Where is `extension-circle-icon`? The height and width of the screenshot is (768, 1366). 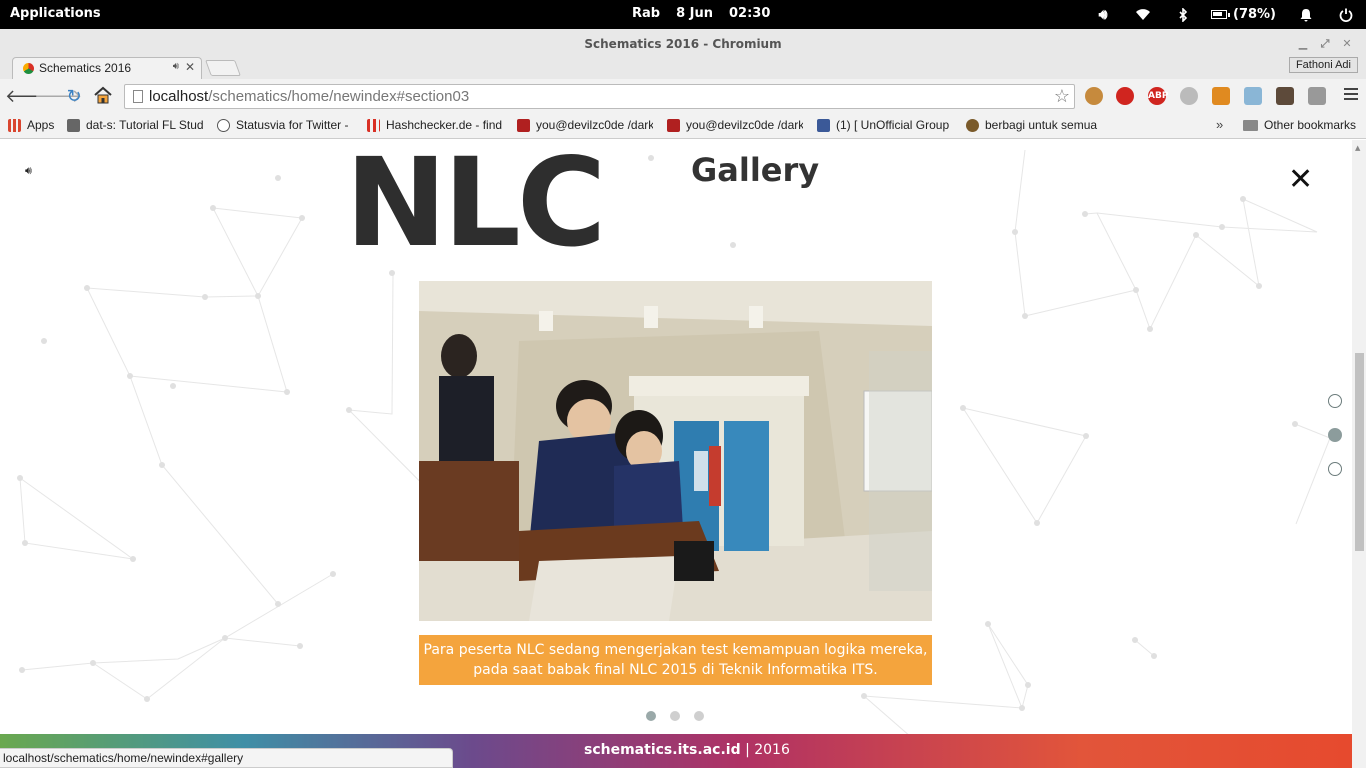 extension-circle-icon is located at coordinates (1189, 96).